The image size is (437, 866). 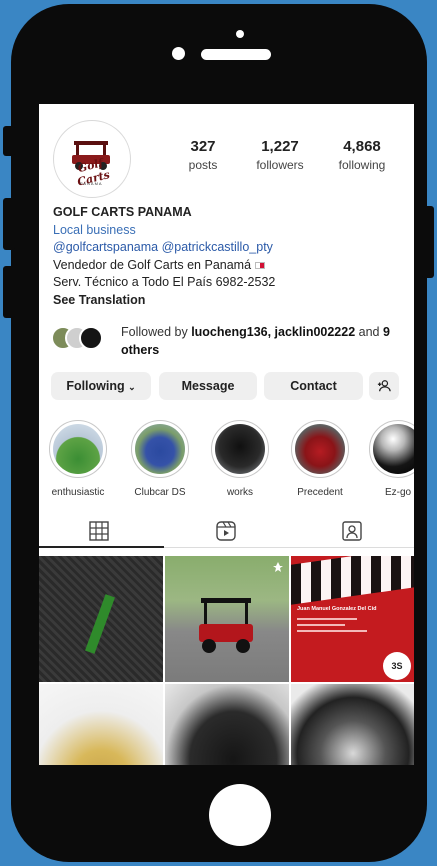 What do you see at coordinates (228, 301) in the screenshot?
I see `see-translation-link: See Translation` at bounding box center [228, 301].